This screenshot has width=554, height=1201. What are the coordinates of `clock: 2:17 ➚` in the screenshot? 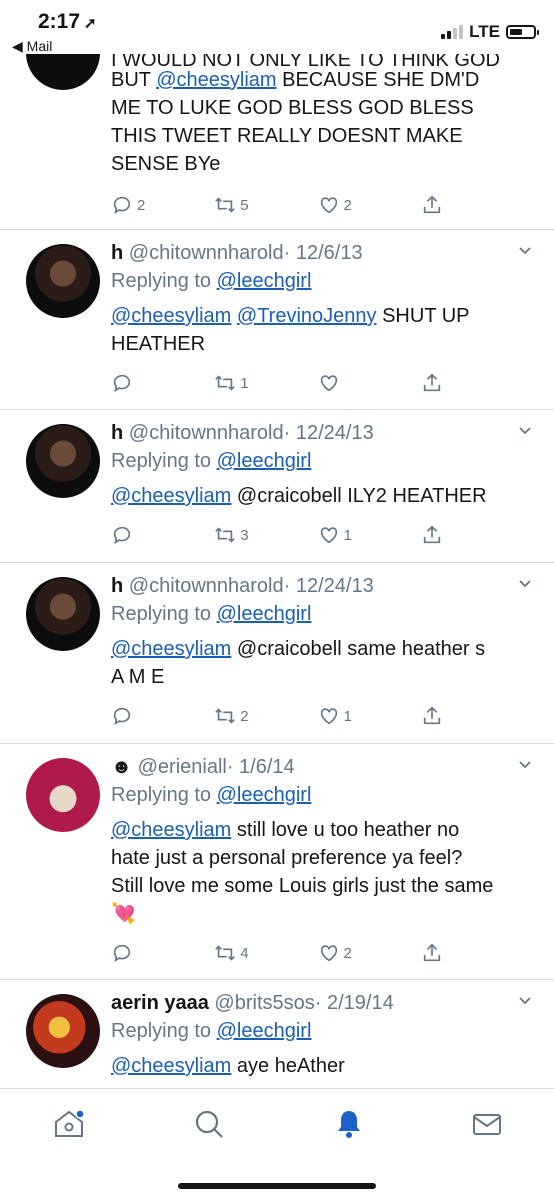 It's located at (67, 21).